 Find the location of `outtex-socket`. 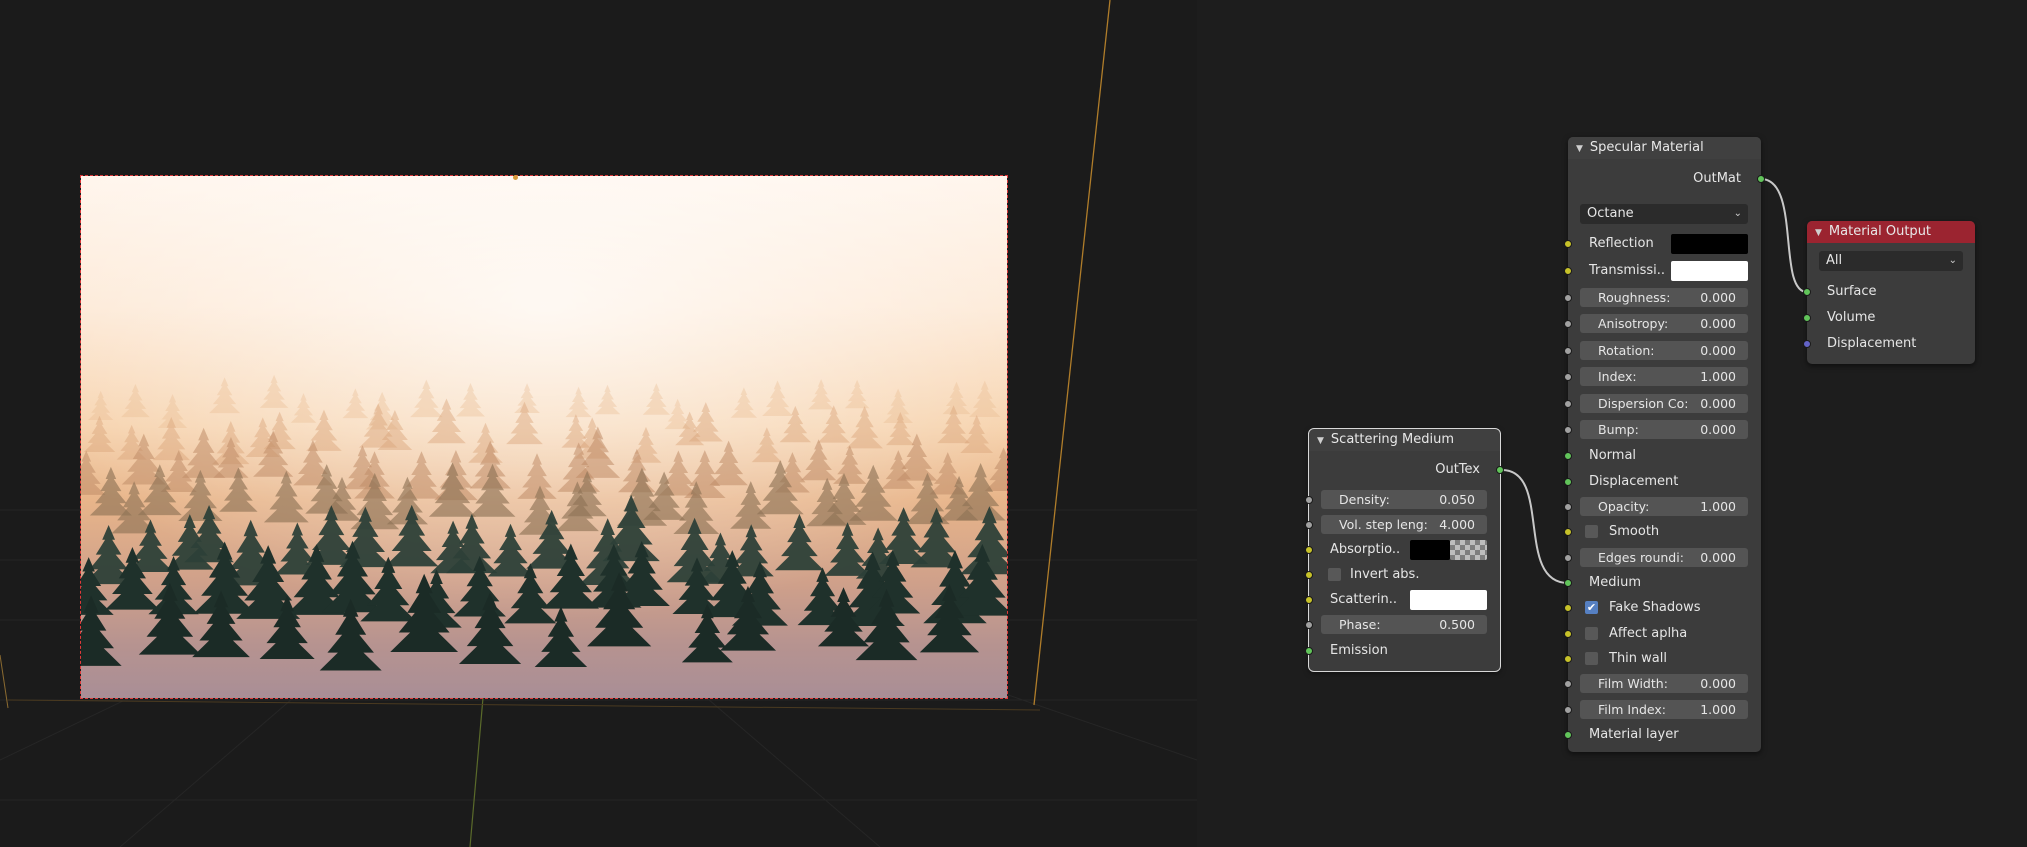

outtex-socket is located at coordinates (1500, 470).